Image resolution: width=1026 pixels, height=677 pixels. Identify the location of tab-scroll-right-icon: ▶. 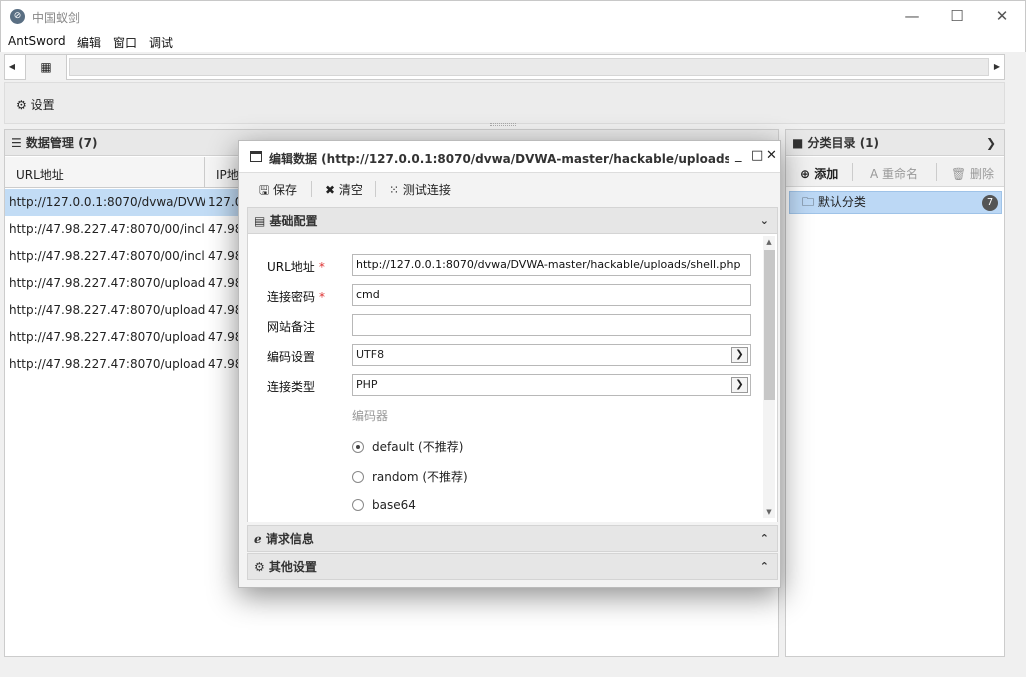
(997, 67).